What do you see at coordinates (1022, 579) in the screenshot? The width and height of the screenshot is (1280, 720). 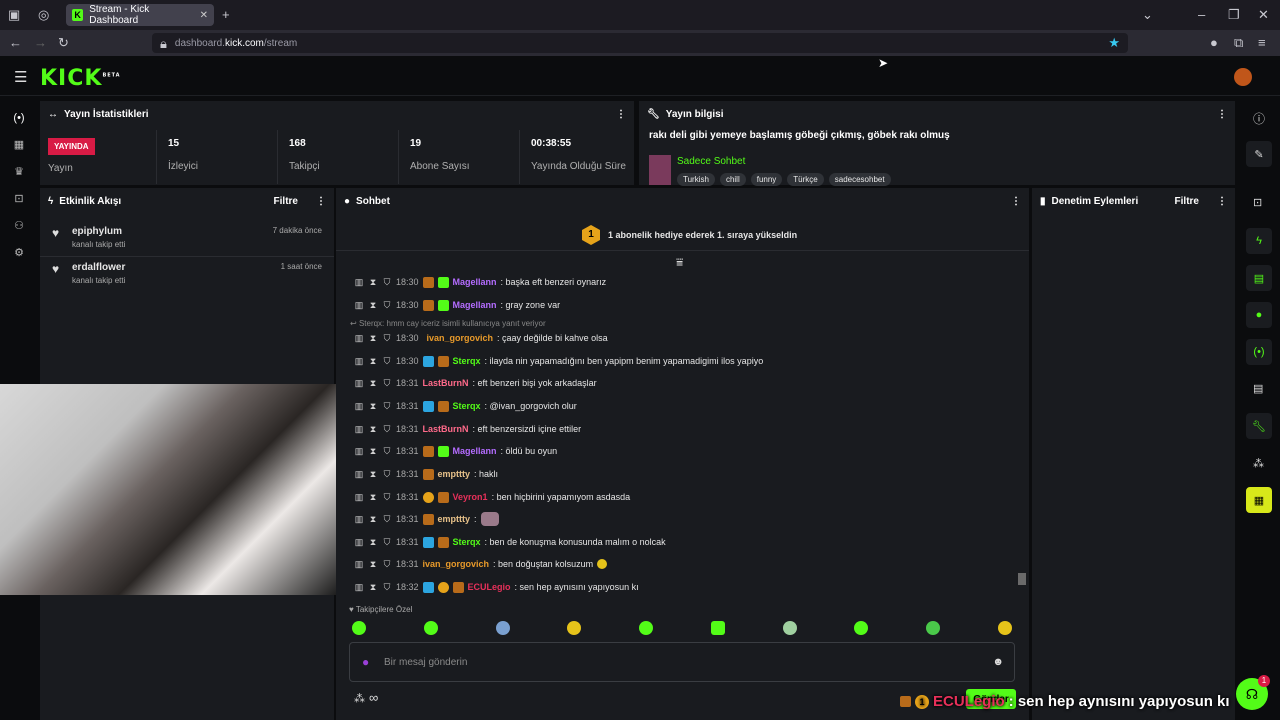 I see `scrollbar-thumb` at bounding box center [1022, 579].